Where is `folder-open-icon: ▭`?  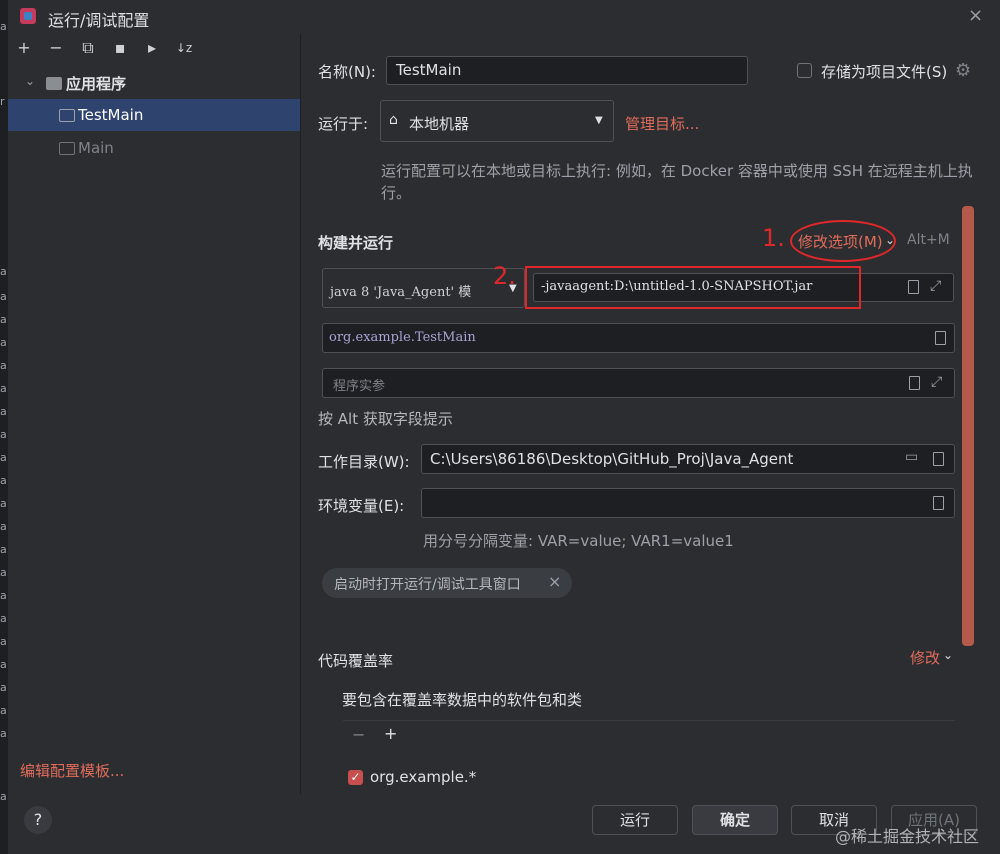 folder-open-icon: ▭ is located at coordinates (911, 457).